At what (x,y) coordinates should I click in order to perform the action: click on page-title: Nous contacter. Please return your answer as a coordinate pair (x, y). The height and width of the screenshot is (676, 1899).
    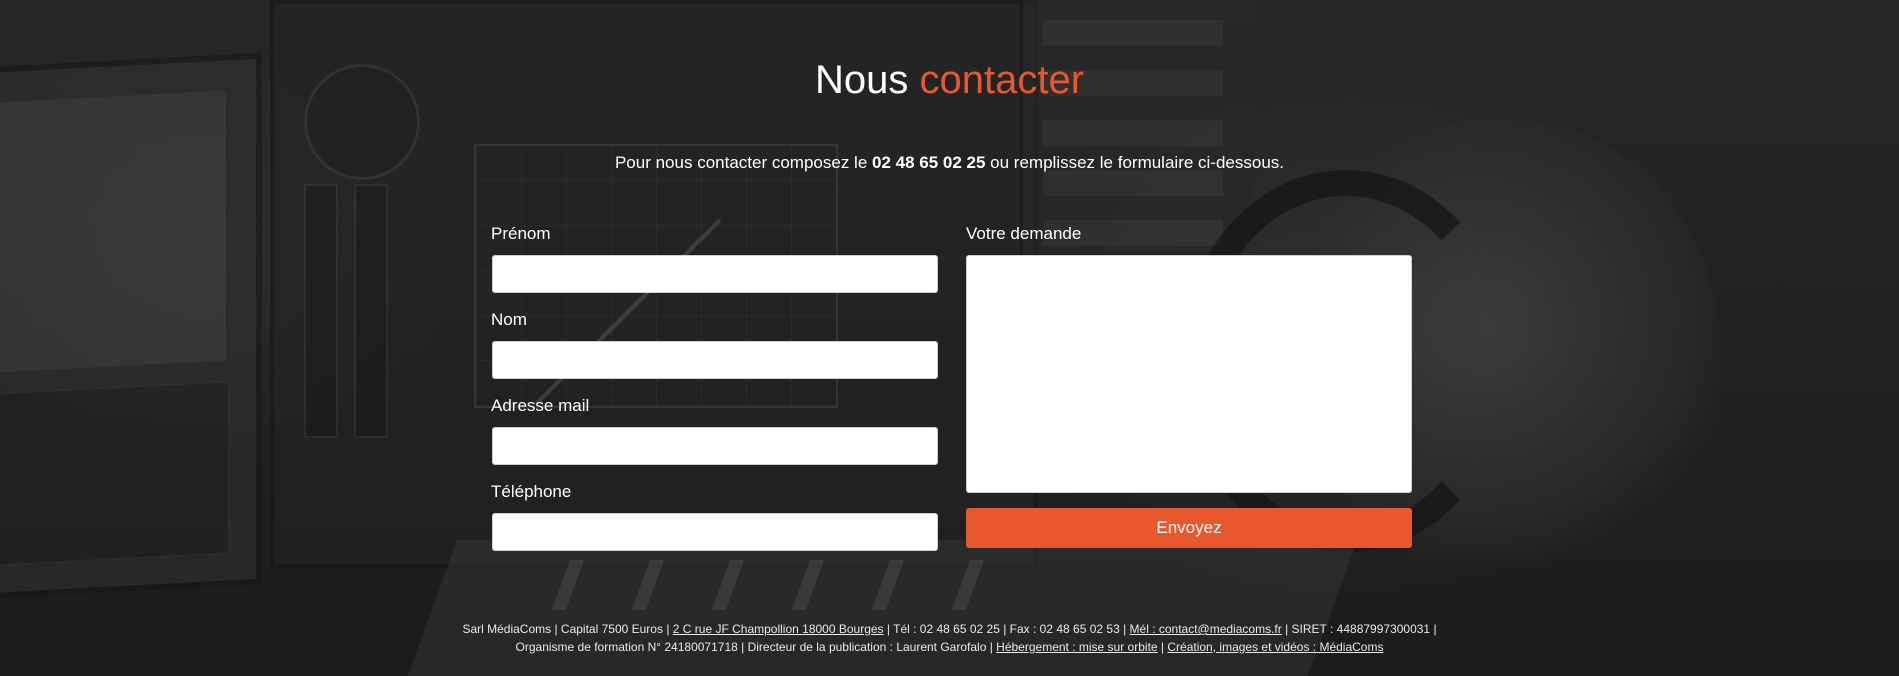
    Looking at the image, I should click on (949, 80).